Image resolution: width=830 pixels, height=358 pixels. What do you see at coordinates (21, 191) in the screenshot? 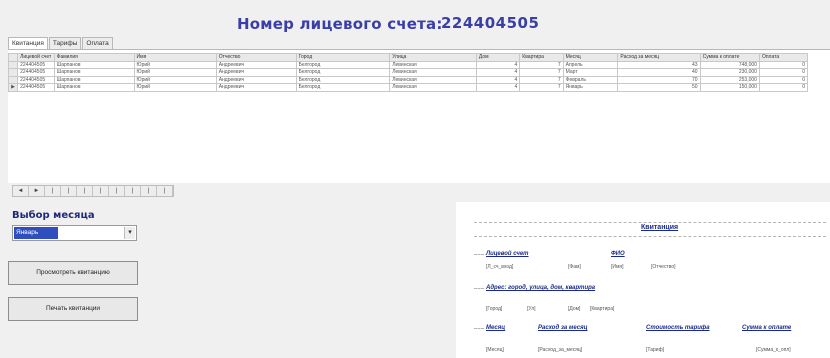
I see `nav-prev-button: ◄` at bounding box center [21, 191].